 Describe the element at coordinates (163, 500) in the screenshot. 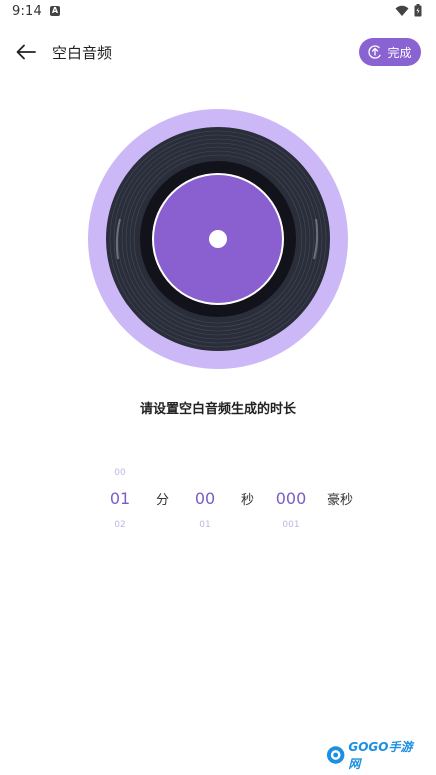

I see `minutes-unit: 分` at that location.